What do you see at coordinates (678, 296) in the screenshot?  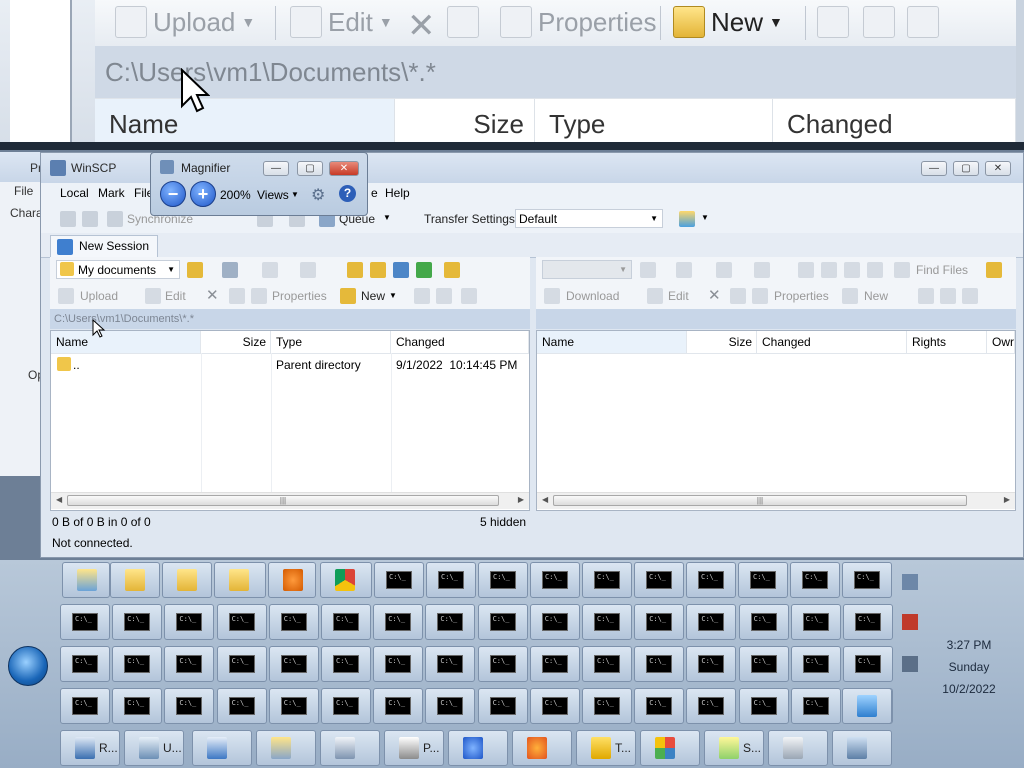 I see `remote-edit-button: Edit` at bounding box center [678, 296].